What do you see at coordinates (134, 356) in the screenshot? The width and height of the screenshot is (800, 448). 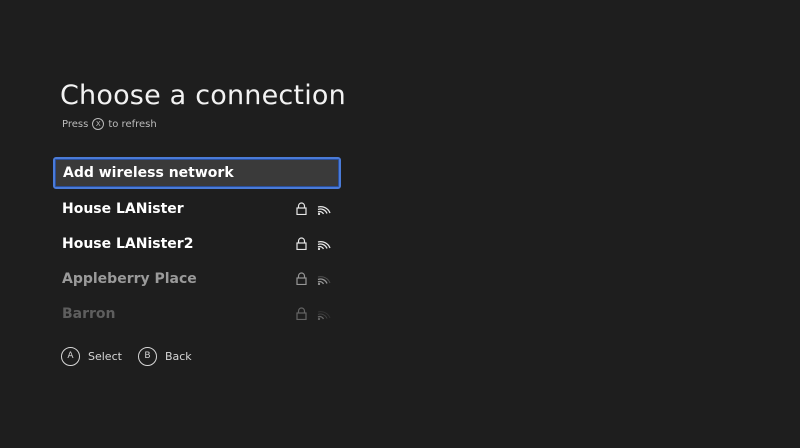 I see `button-legend: A Select B Back` at bounding box center [134, 356].